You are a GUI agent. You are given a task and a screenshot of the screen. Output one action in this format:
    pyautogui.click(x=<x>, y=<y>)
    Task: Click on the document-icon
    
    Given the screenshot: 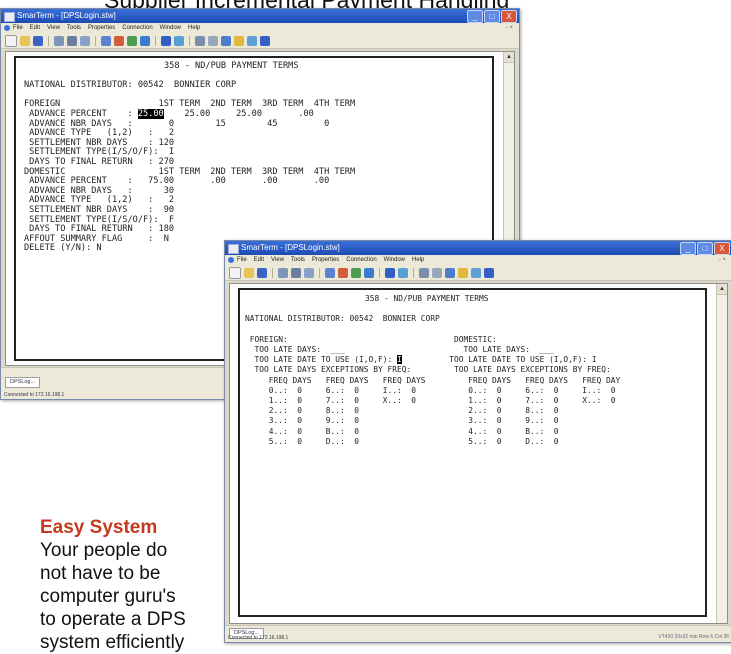 What is the action you would take?
    pyautogui.click(x=7, y=28)
    